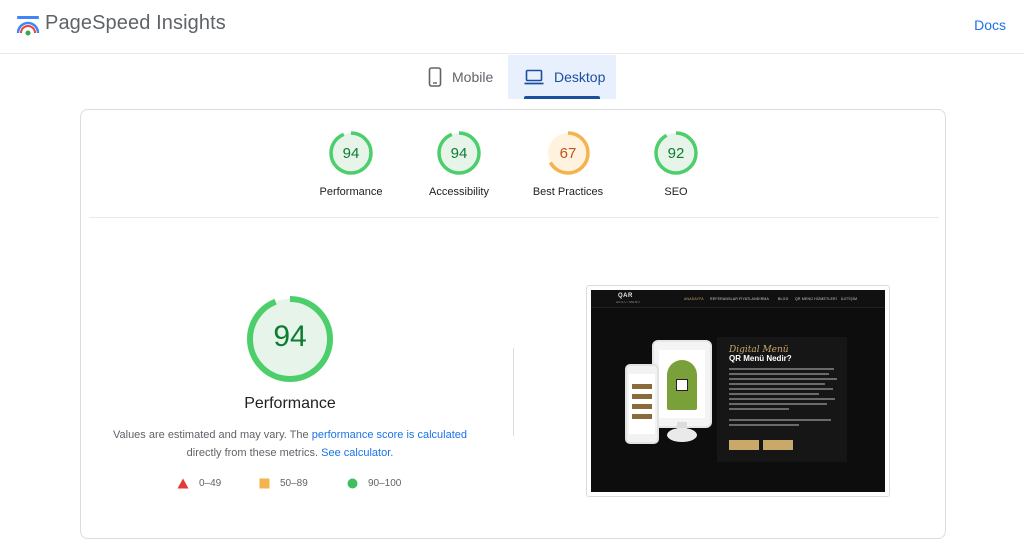 The width and height of the screenshot is (1024, 539). What do you see at coordinates (459, 192) in the screenshot?
I see `gauge-accessibility-label: Accessibility` at bounding box center [459, 192].